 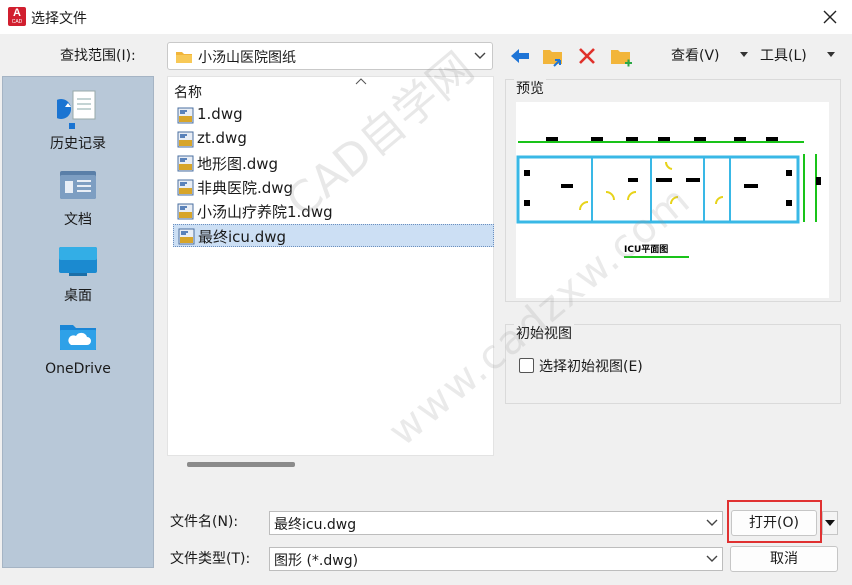 I want to click on floor-plan-thumbnail: ICU平面图, so click(x=668, y=197).